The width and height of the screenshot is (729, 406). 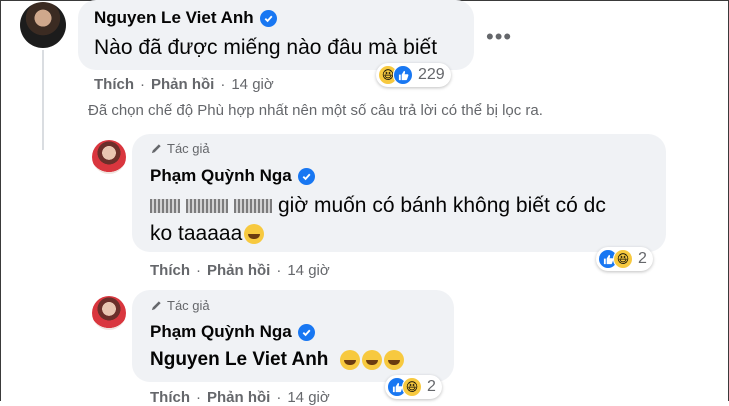 What do you see at coordinates (252, 84) in the screenshot?
I see `comment-time: 14 giờ` at bounding box center [252, 84].